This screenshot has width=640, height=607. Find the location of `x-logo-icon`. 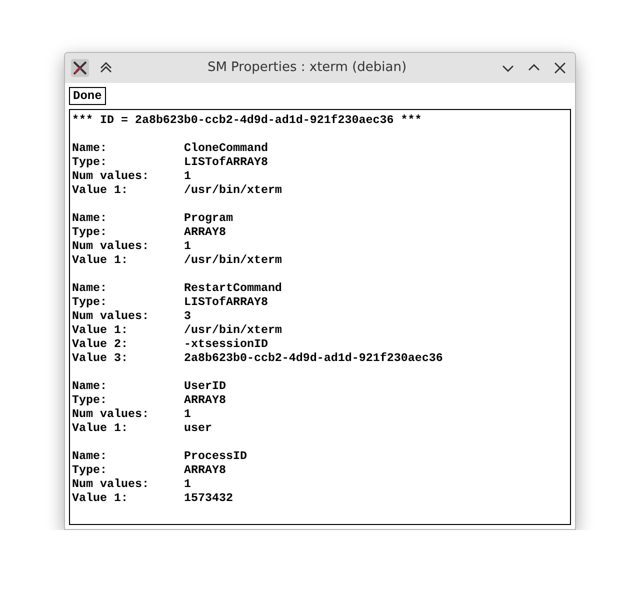

x-logo-icon is located at coordinates (80, 68).